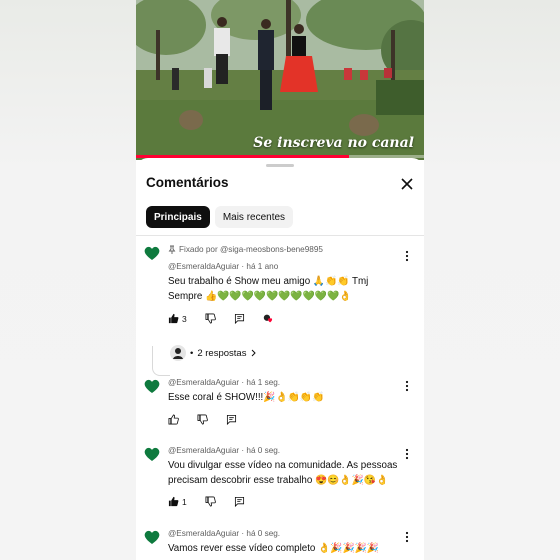 This screenshot has height=560, width=560. What do you see at coordinates (187, 182) in the screenshot?
I see `comments-title: Comentários` at bounding box center [187, 182].